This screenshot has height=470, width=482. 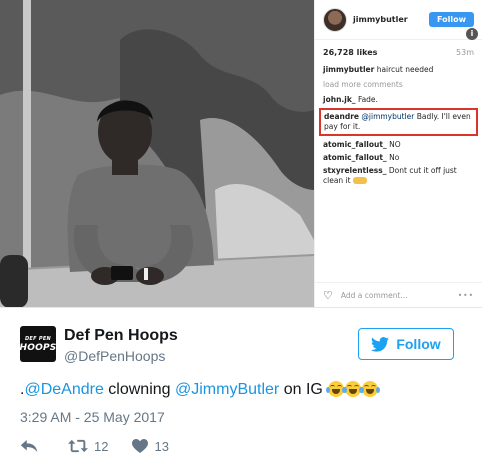 I want to click on reply-button, so click(x=32, y=446).